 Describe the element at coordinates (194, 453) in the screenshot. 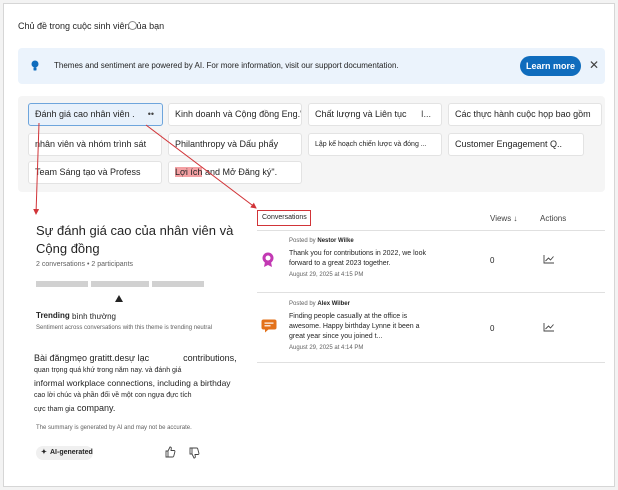

I see `thumbs-down-icon` at that location.